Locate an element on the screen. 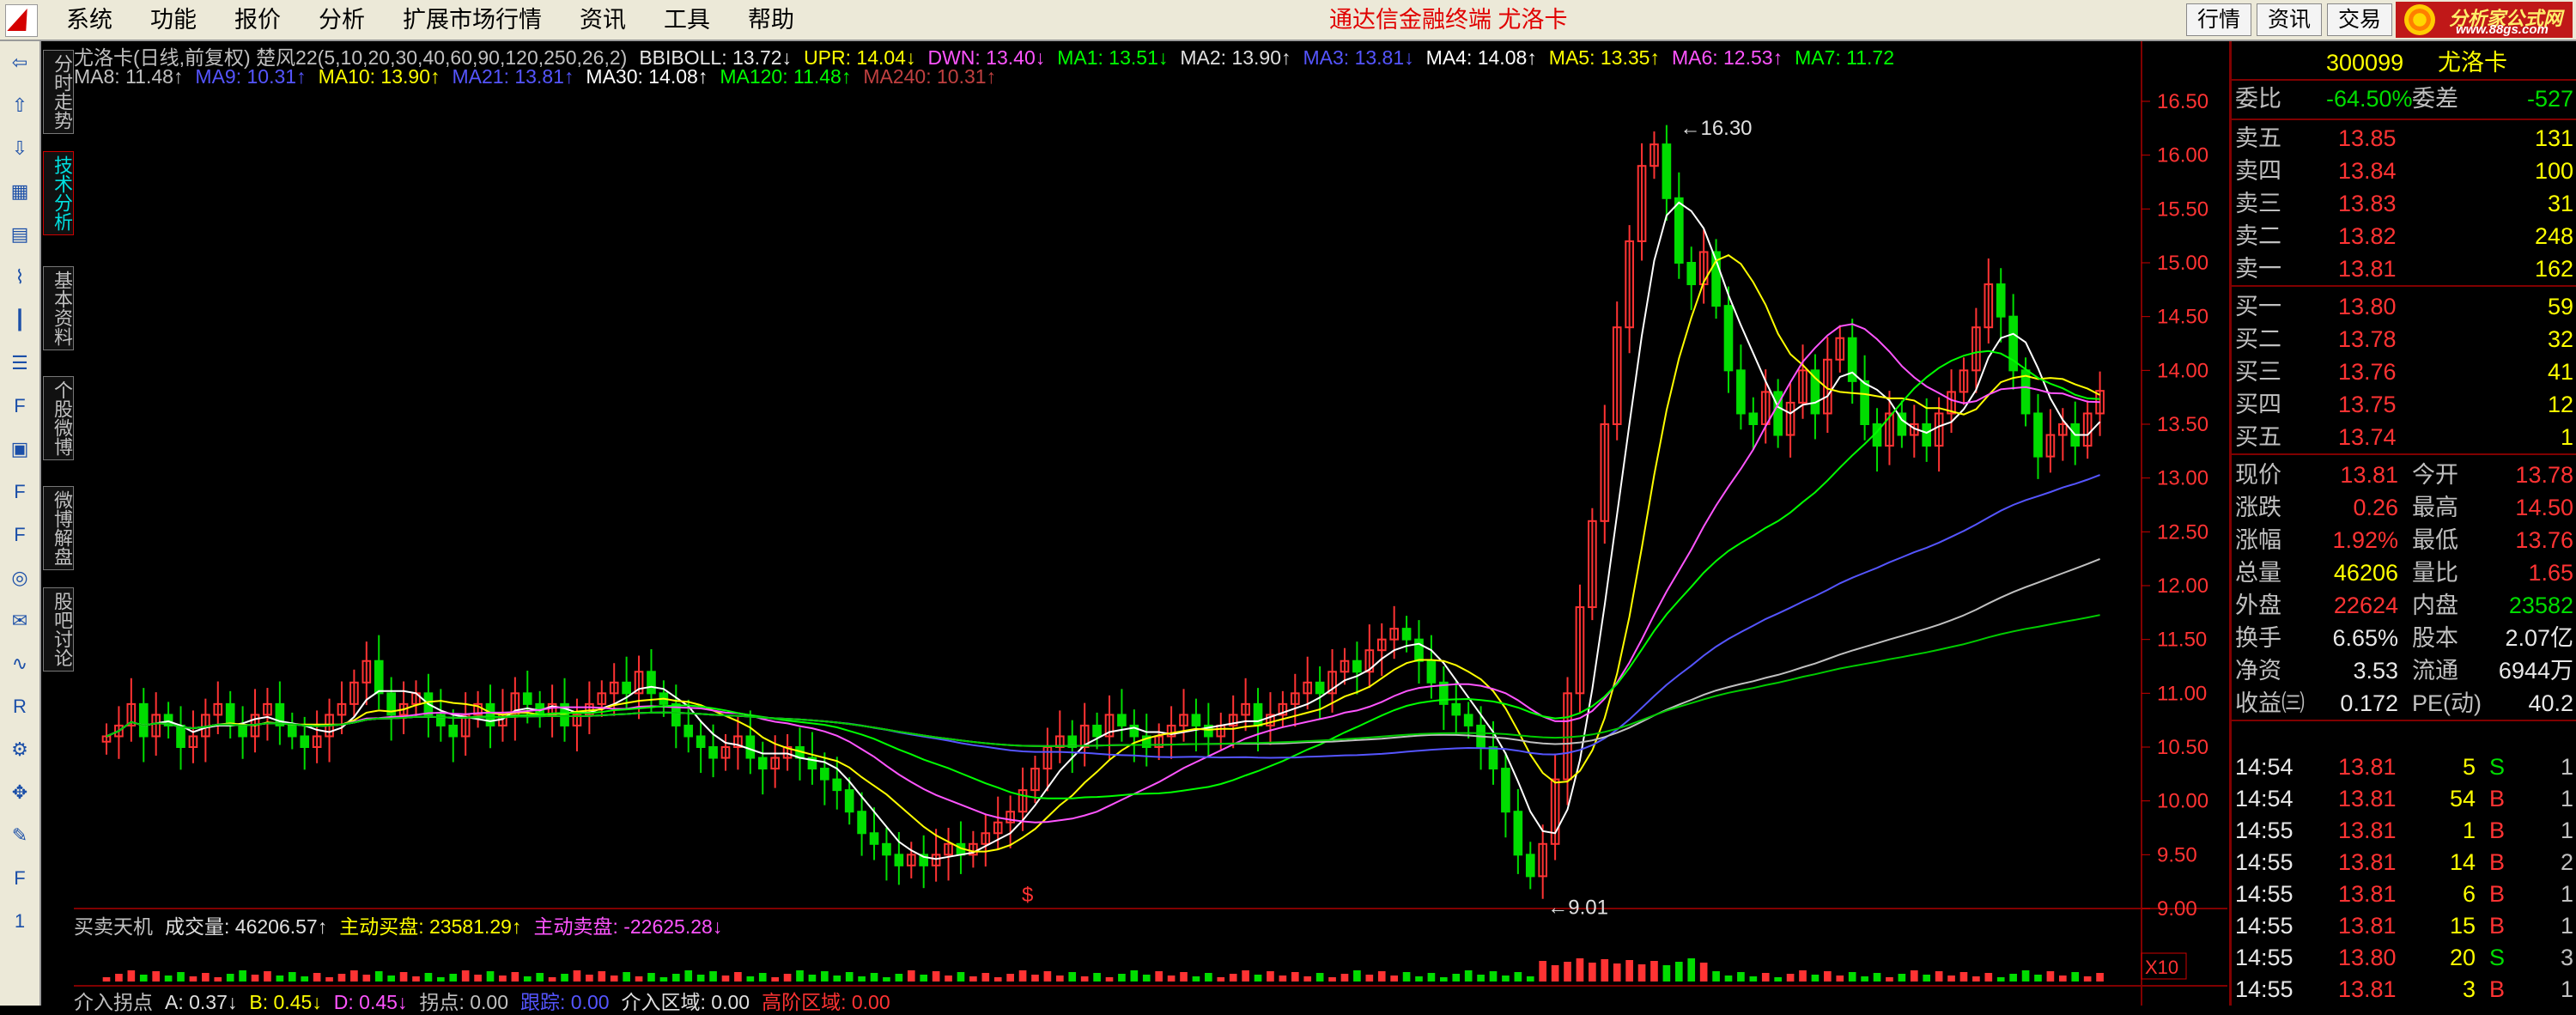  low-label: ←9.01 is located at coordinates (1577, 908).